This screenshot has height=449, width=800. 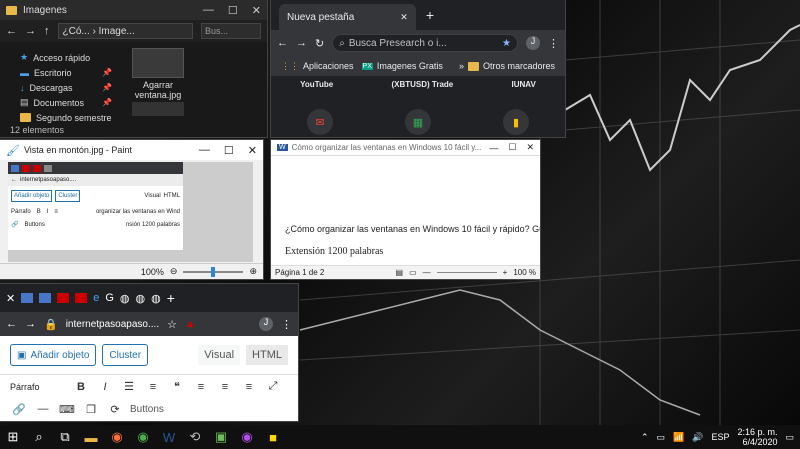 What do you see at coordinates (201, 387) in the screenshot?
I see `align-left-icon: ≡` at bounding box center [201, 387].